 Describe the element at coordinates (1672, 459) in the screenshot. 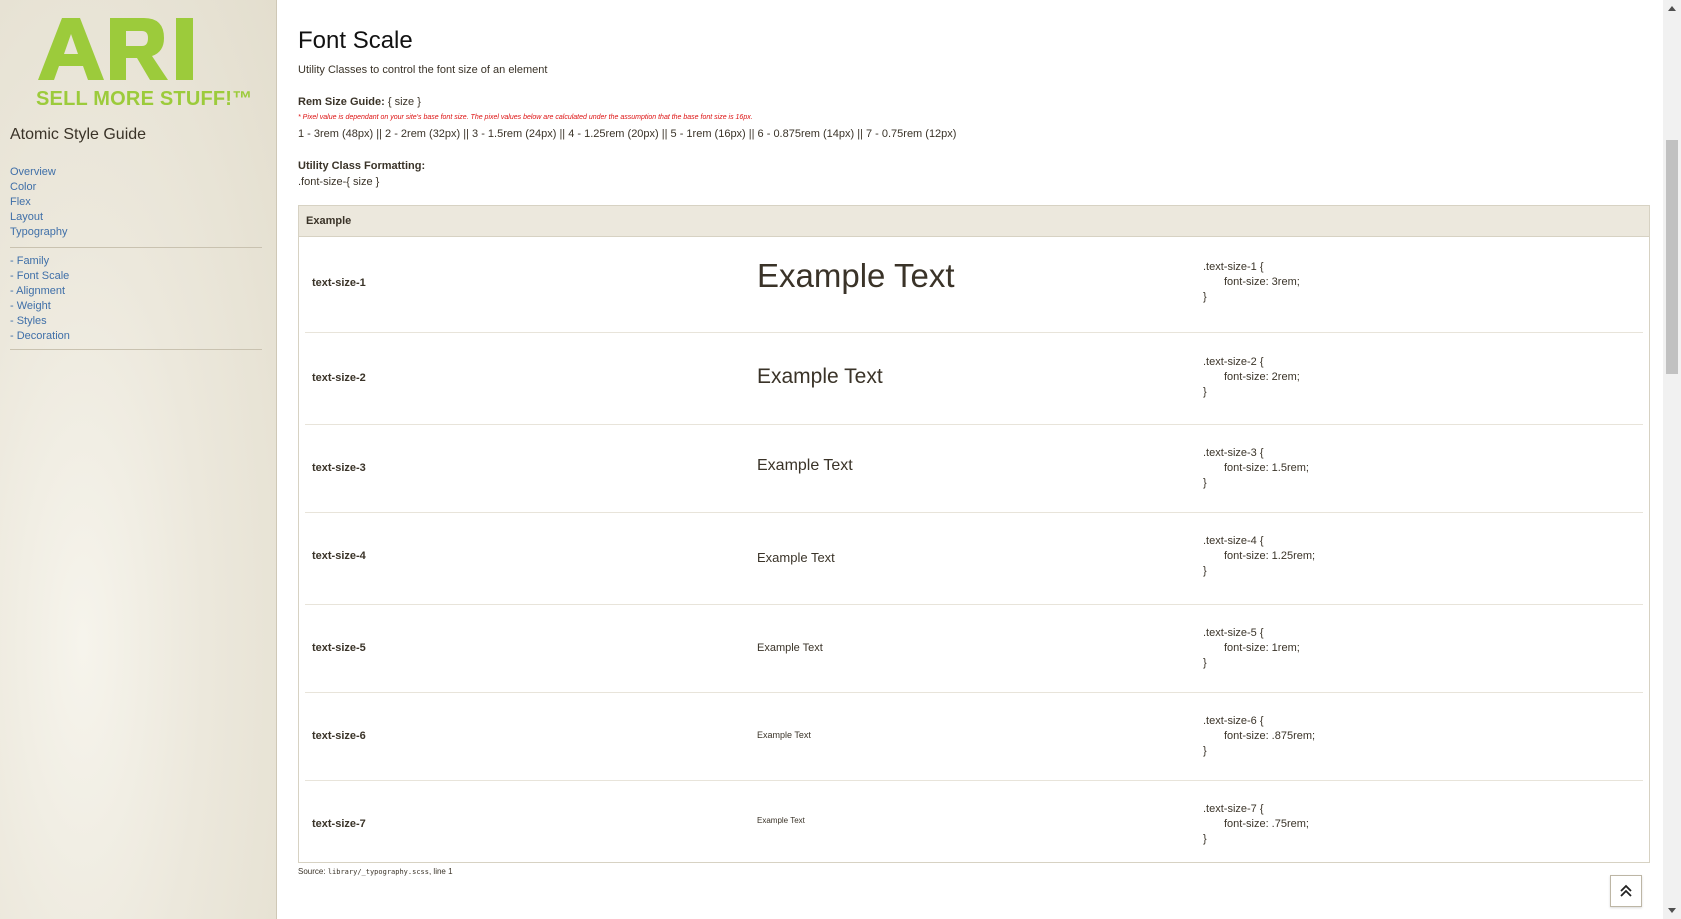

I see `vertical-scrollbar` at that location.